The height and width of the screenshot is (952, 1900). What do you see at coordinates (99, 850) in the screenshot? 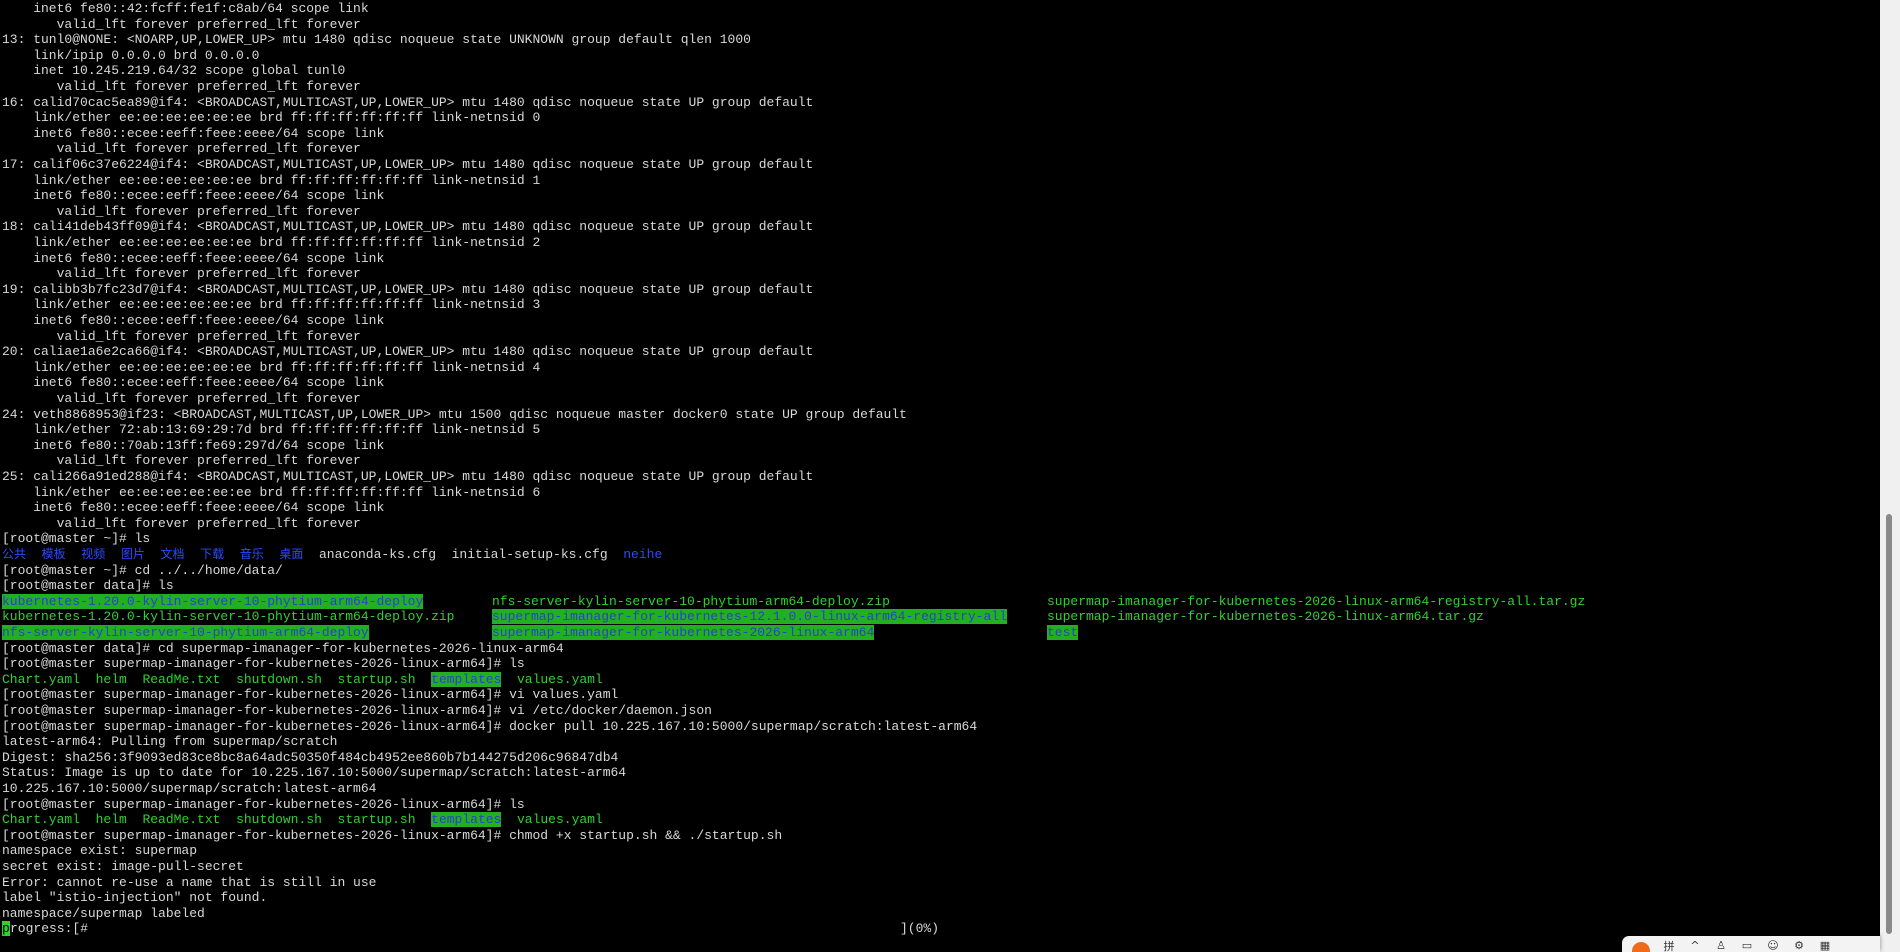
I see `terminal-line: namespace exist: supermap` at bounding box center [99, 850].